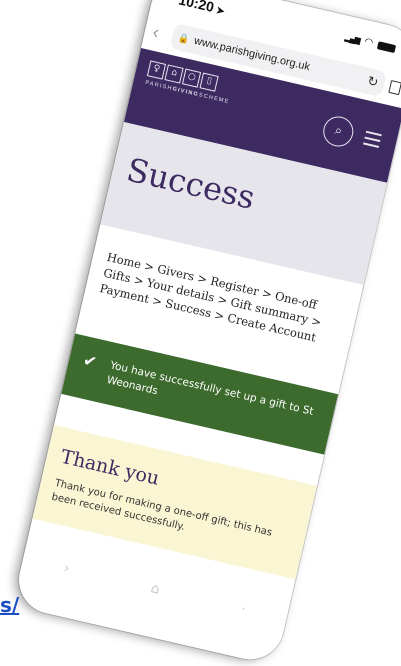 This screenshot has width=401, height=666. I want to click on back-icon: ‹, so click(160, 33).